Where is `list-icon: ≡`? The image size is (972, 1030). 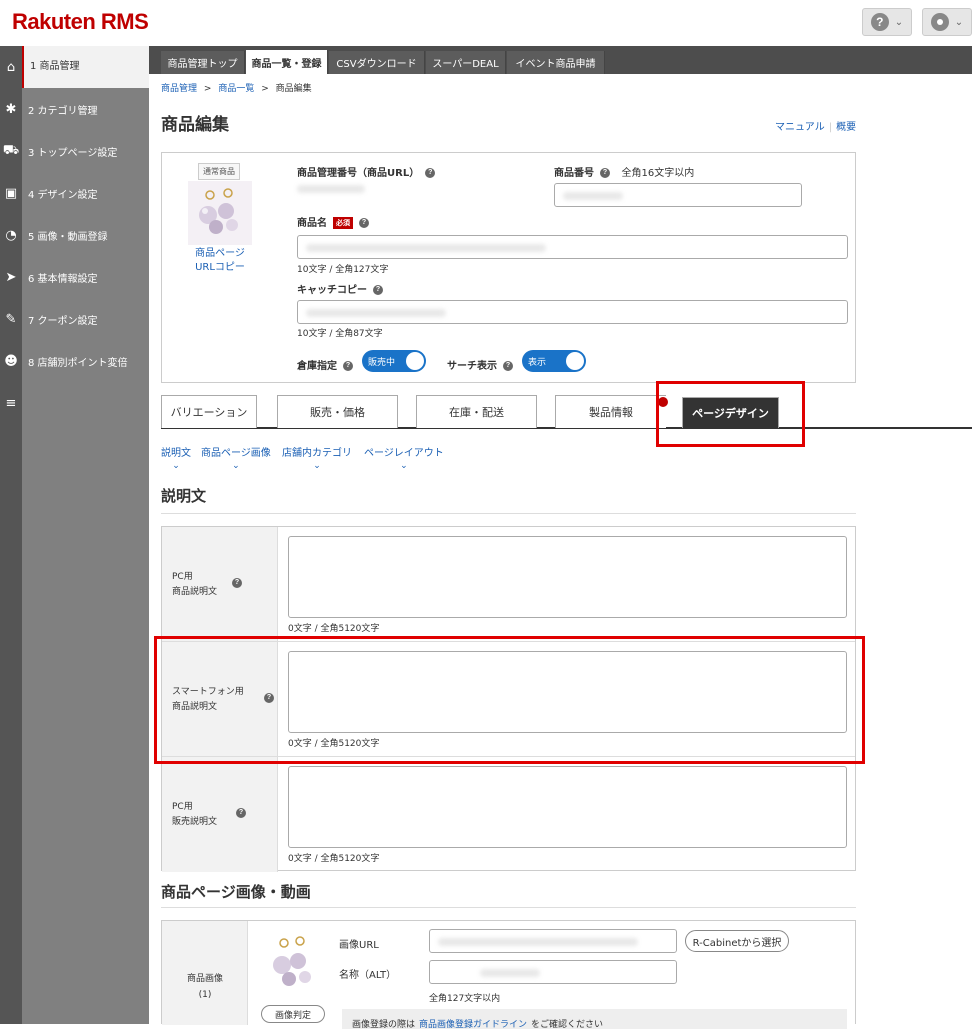 list-icon: ≡ is located at coordinates (11, 403).